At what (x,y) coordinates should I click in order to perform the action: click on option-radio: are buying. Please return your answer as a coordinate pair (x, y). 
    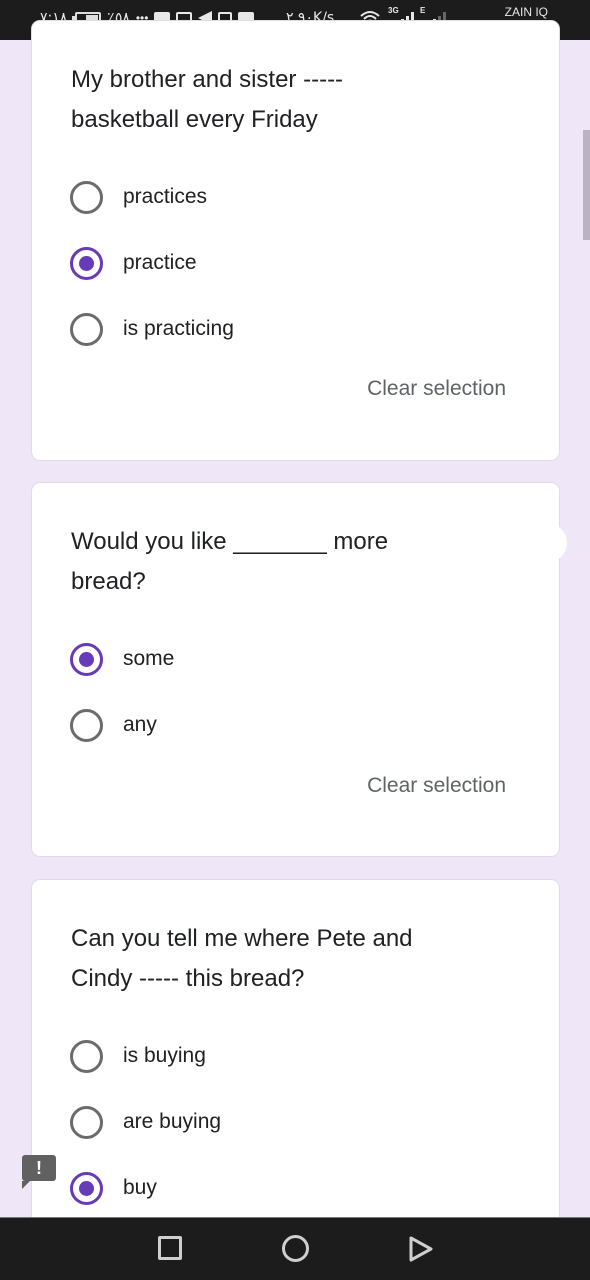
    Looking at the image, I should click on (145, 1122).